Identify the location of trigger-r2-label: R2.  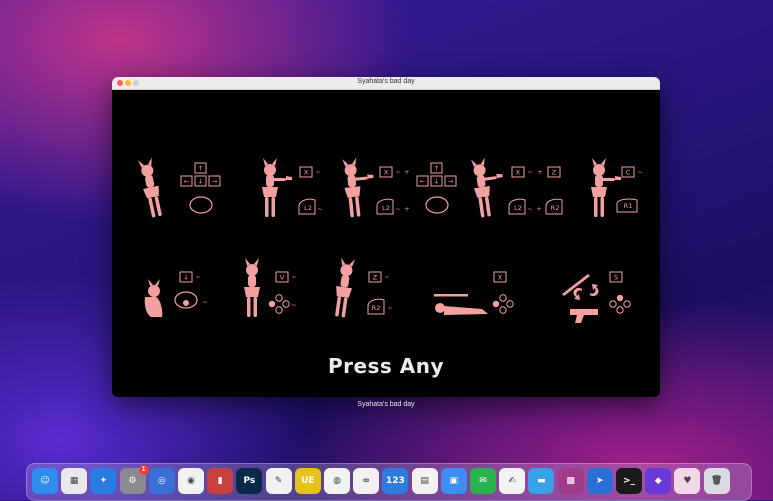
(376, 308).